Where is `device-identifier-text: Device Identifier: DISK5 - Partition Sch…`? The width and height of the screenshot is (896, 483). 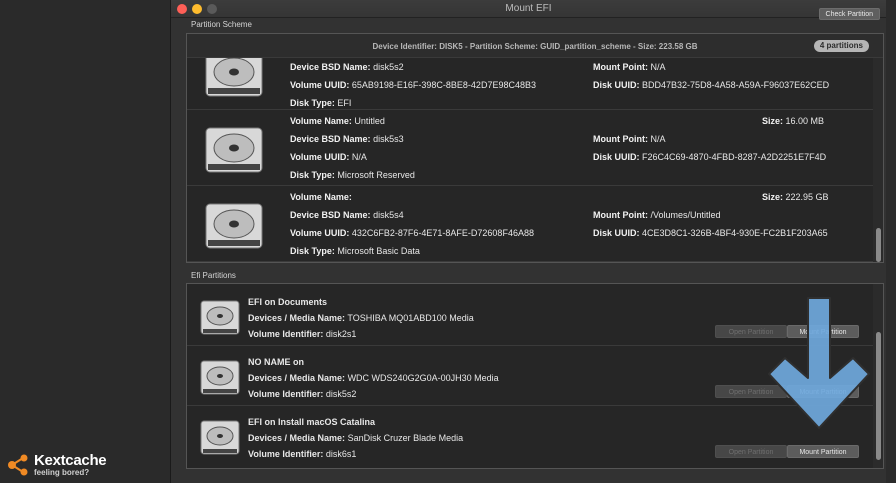 device-identifier-text: Device Identifier: DISK5 - Partition Sch… is located at coordinates (535, 46).